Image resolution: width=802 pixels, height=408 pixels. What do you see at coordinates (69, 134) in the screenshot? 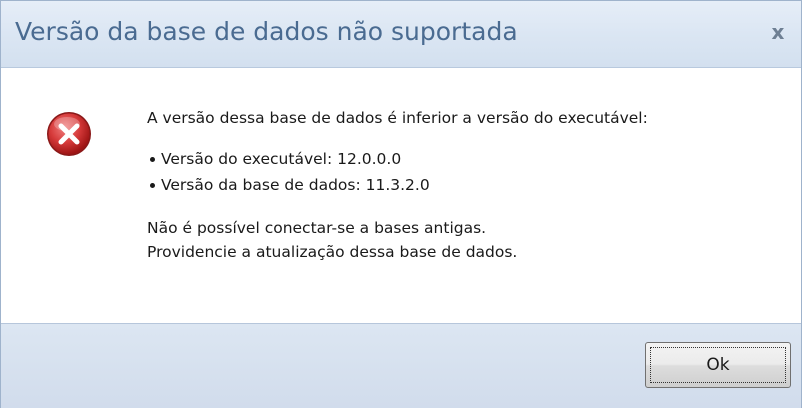
I see `error-icon` at bounding box center [69, 134].